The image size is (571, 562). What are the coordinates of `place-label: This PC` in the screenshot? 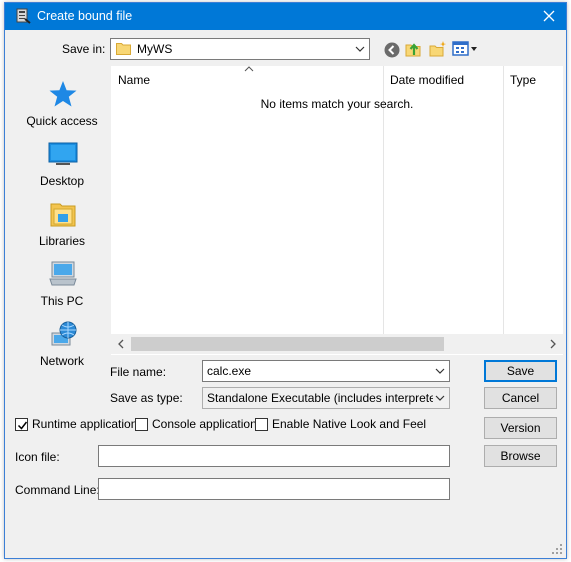 It's located at (62, 301).